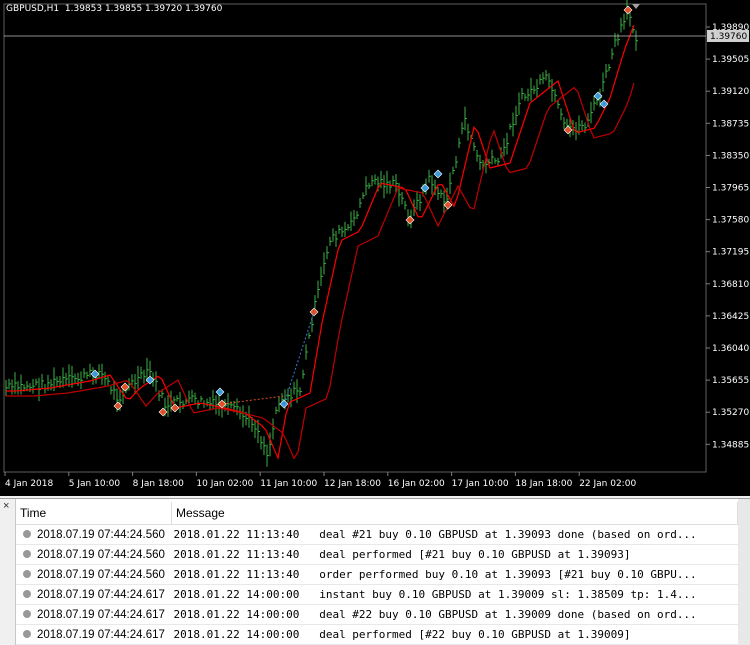 The height and width of the screenshot is (645, 750). I want to click on price-tick-label: 1.38735, so click(730, 124).